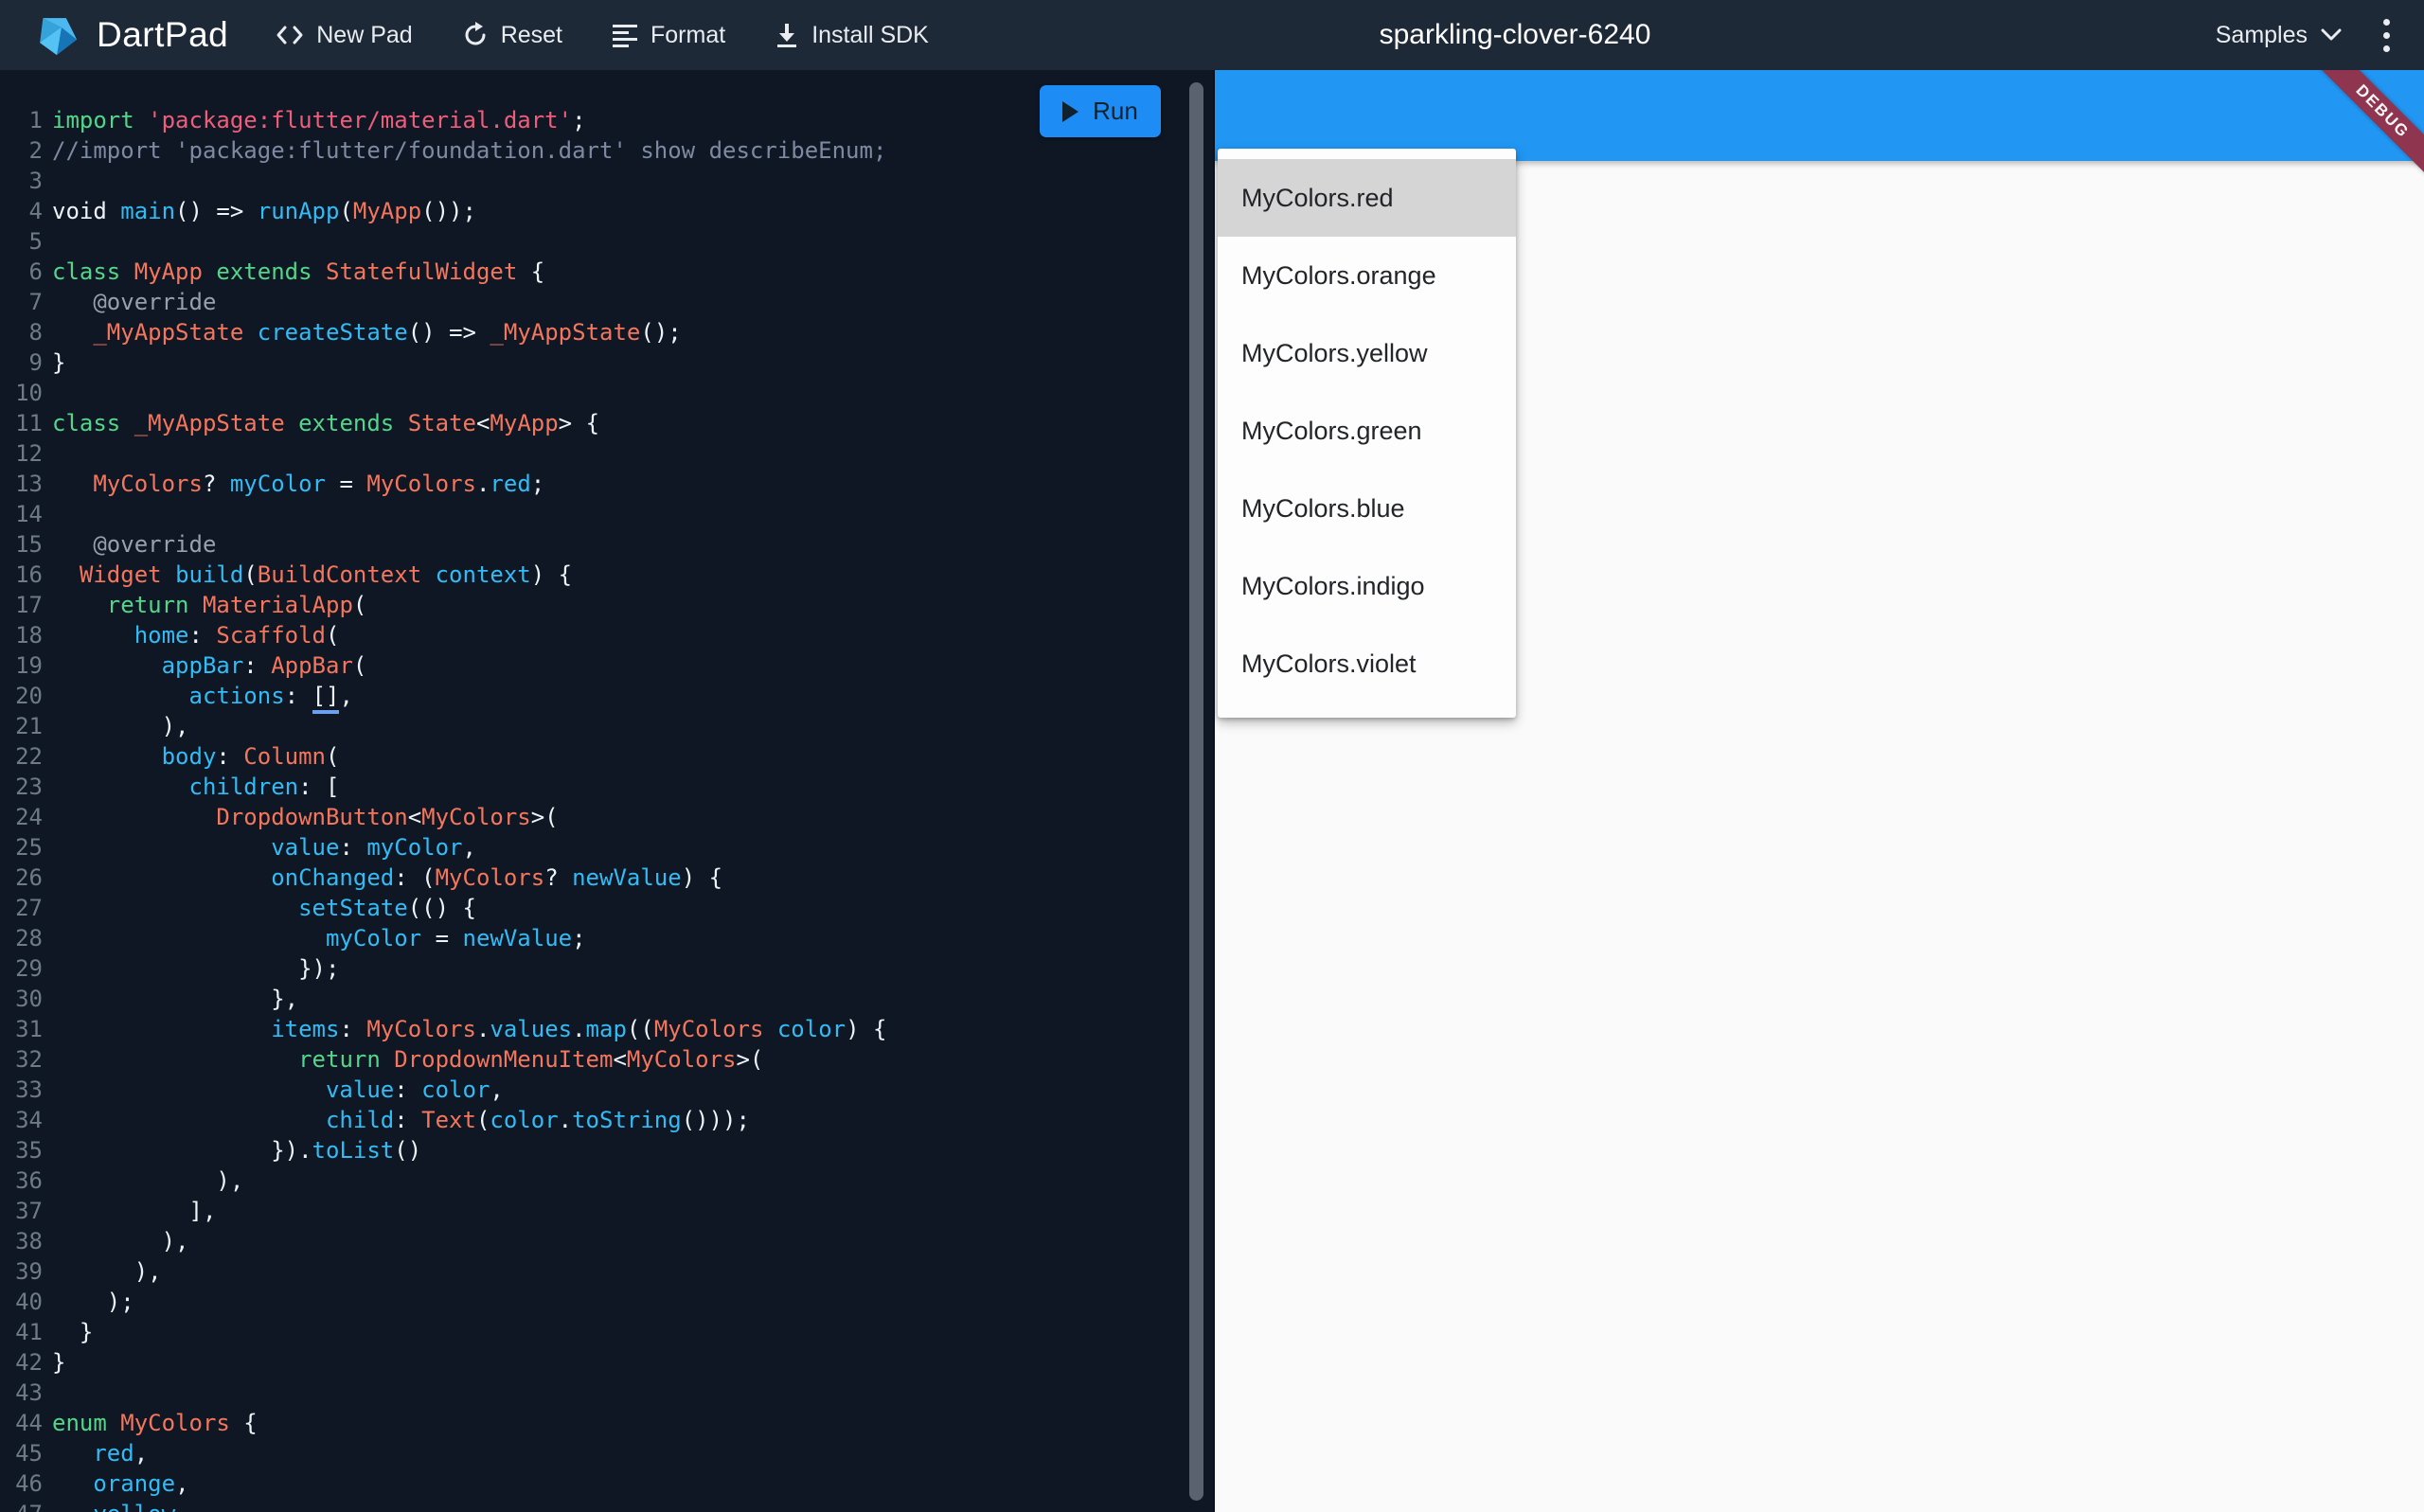  What do you see at coordinates (2261, 34) in the screenshot?
I see `samples-label: Samples` at bounding box center [2261, 34].